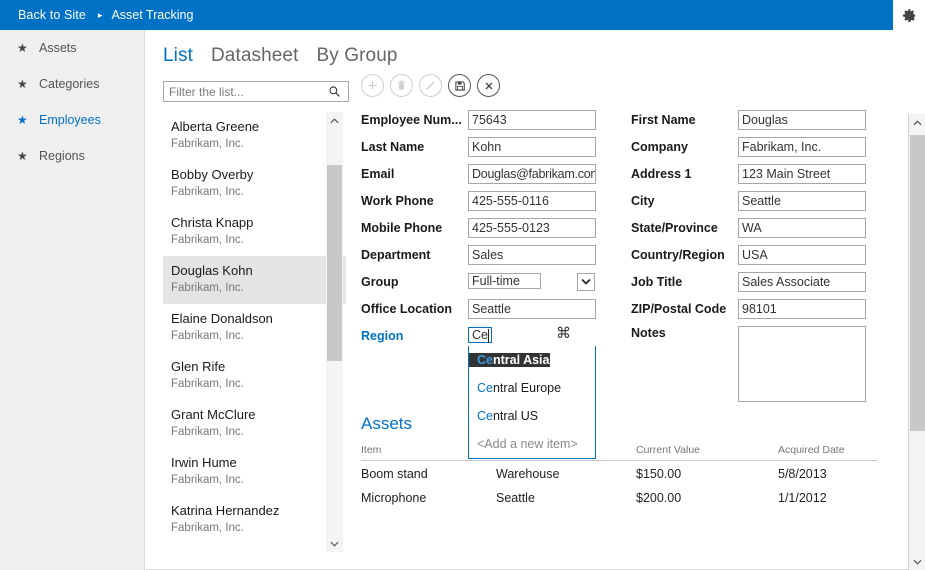 This screenshot has height=570, width=925. What do you see at coordinates (802, 173) in the screenshot?
I see `address-1-field: 123 Main Street` at bounding box center [802, 173].